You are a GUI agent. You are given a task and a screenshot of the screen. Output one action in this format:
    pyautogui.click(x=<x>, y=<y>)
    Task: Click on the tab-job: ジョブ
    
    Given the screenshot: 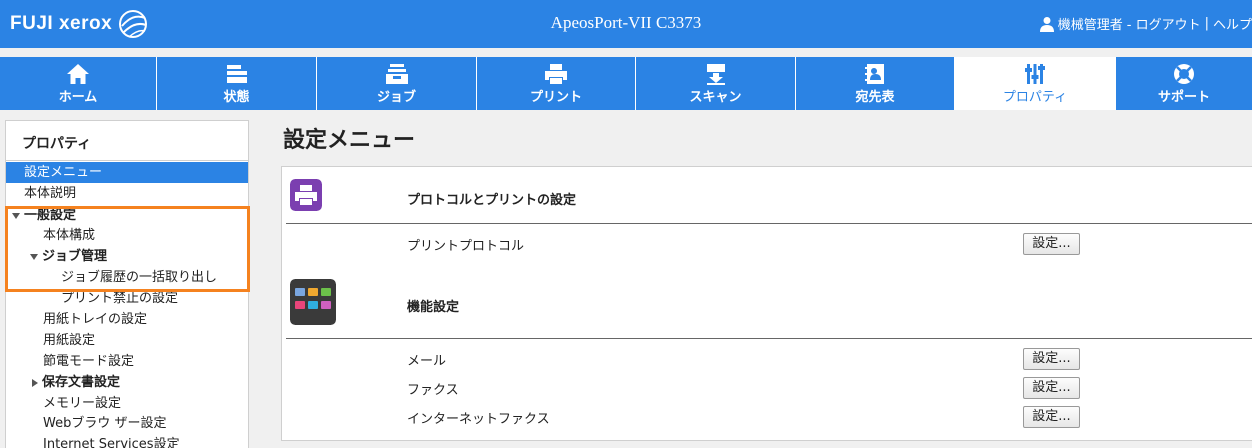 What is the action you would take?
    pyautogui.click(x=397, y=83)
    